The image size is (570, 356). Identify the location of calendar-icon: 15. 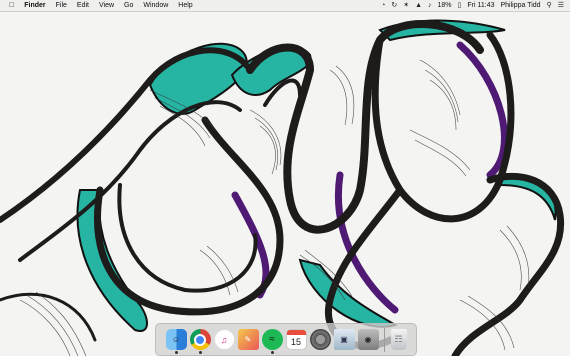
(296, 339).